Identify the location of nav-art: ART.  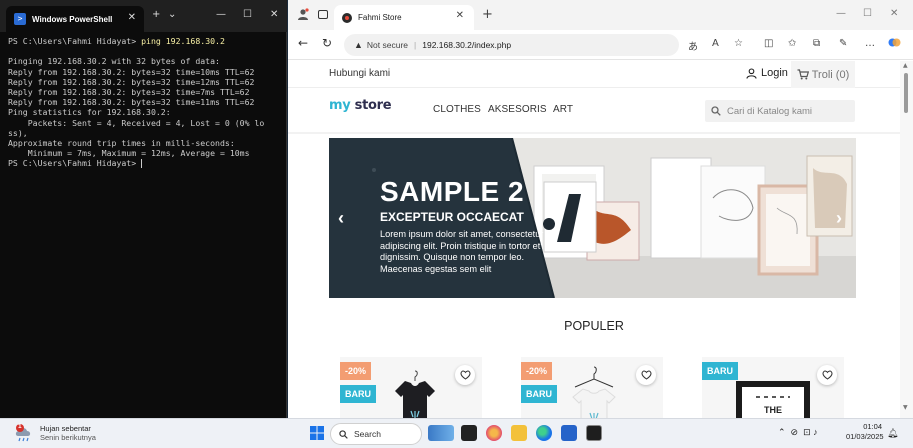
(563, 109).